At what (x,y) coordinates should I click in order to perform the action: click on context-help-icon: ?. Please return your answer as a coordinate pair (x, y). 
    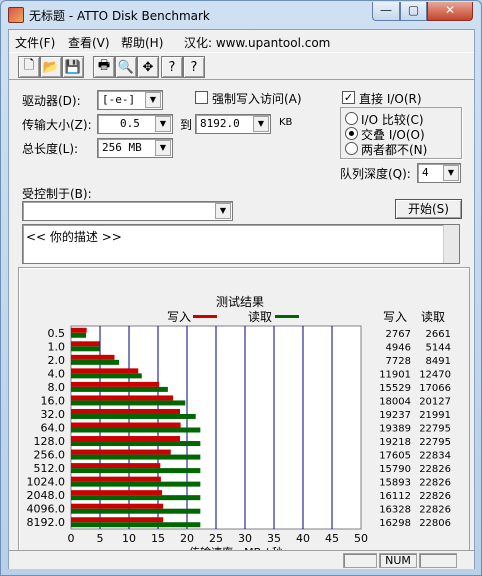
    Looking at the image, I should click on (194, 67).